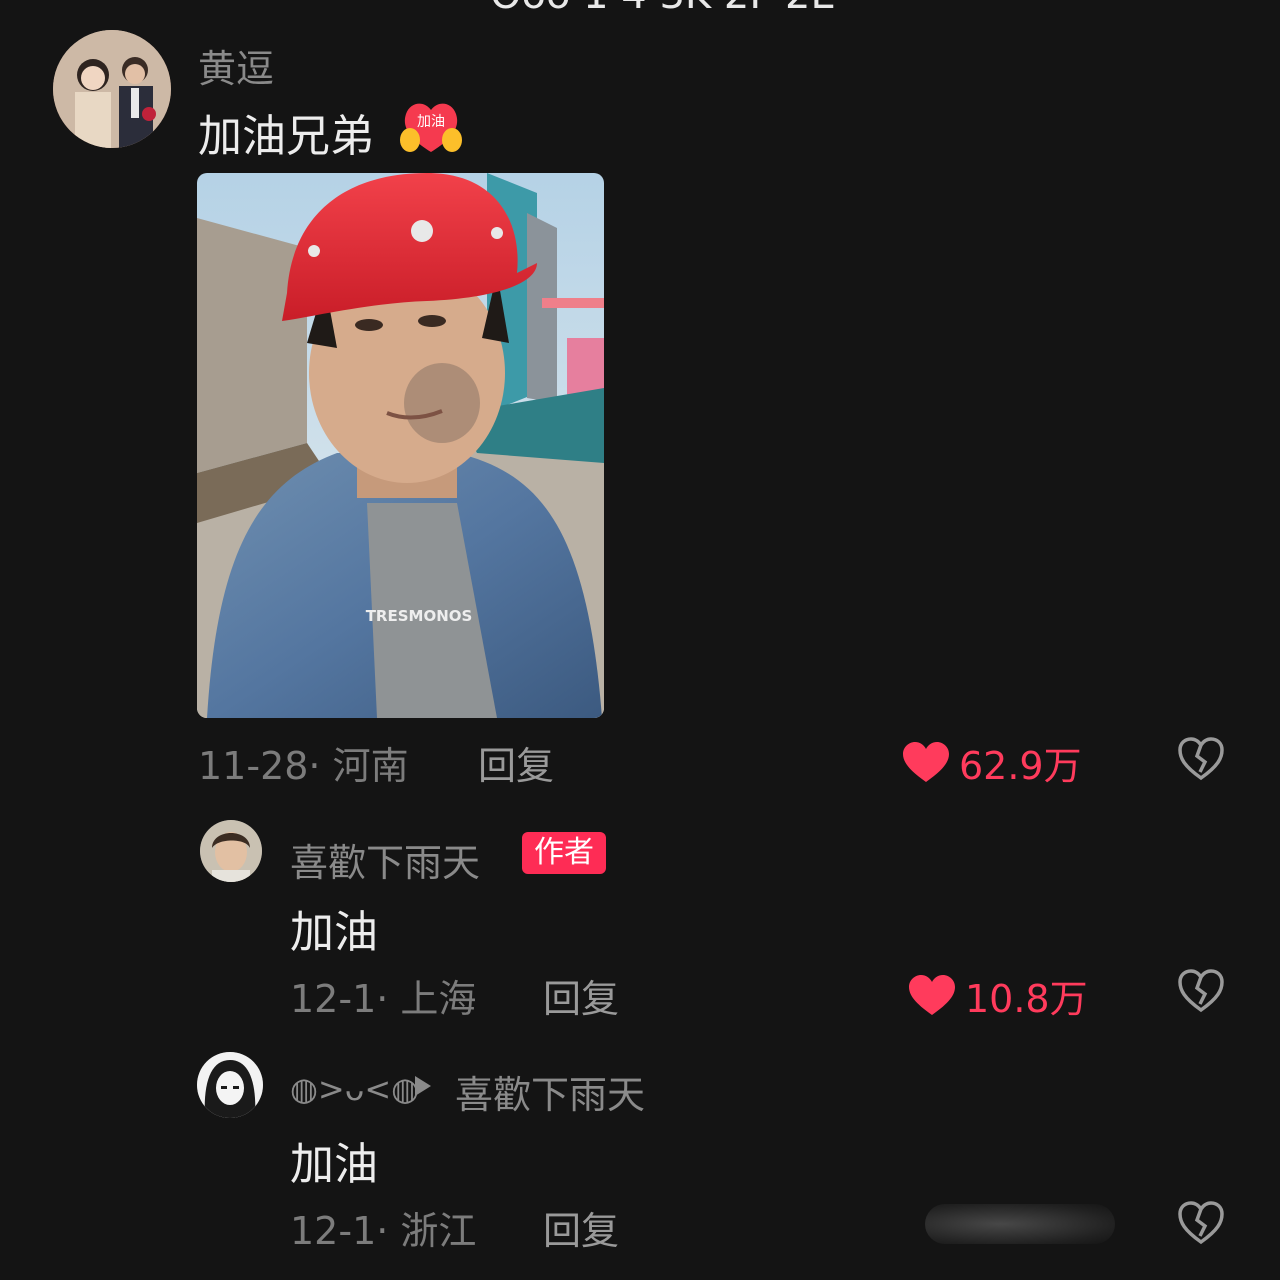 The height and width of the screenshot is (1280, 1280). I want to click on like-count: 62.9万, so click(1020, 766).